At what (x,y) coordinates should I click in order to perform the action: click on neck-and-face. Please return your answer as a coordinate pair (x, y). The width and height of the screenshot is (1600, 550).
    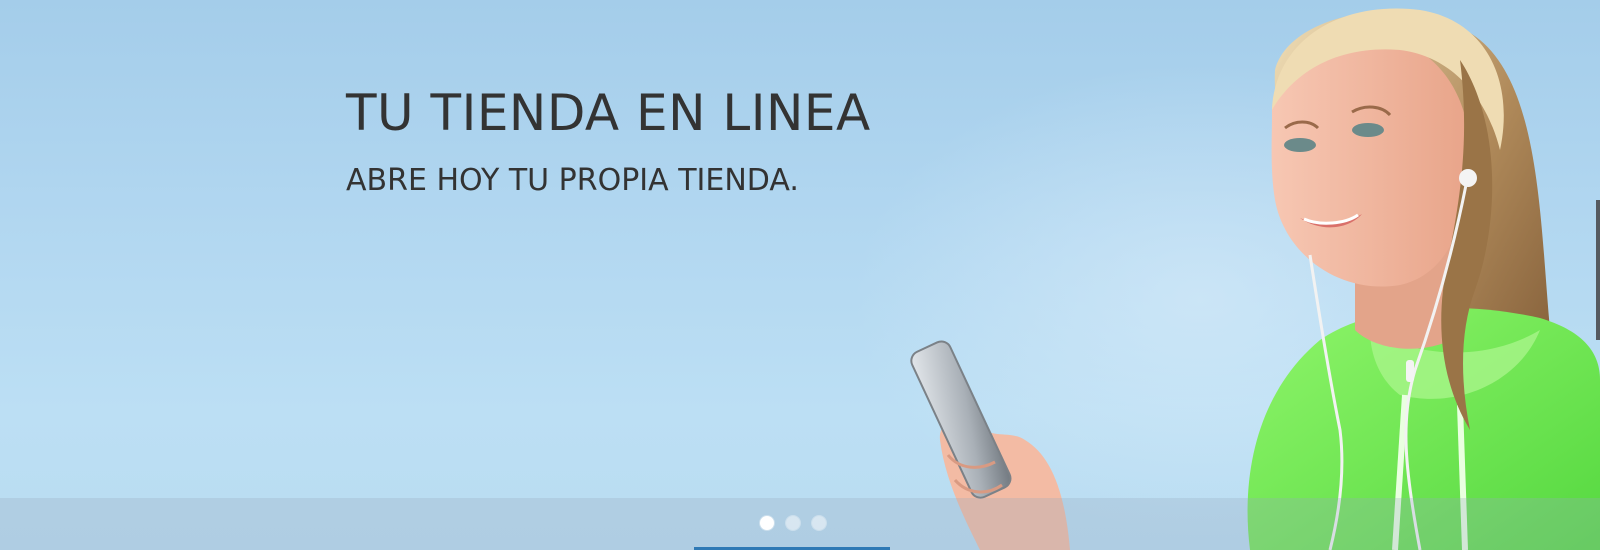
    Looking at the image, I should click on (1371, 191).